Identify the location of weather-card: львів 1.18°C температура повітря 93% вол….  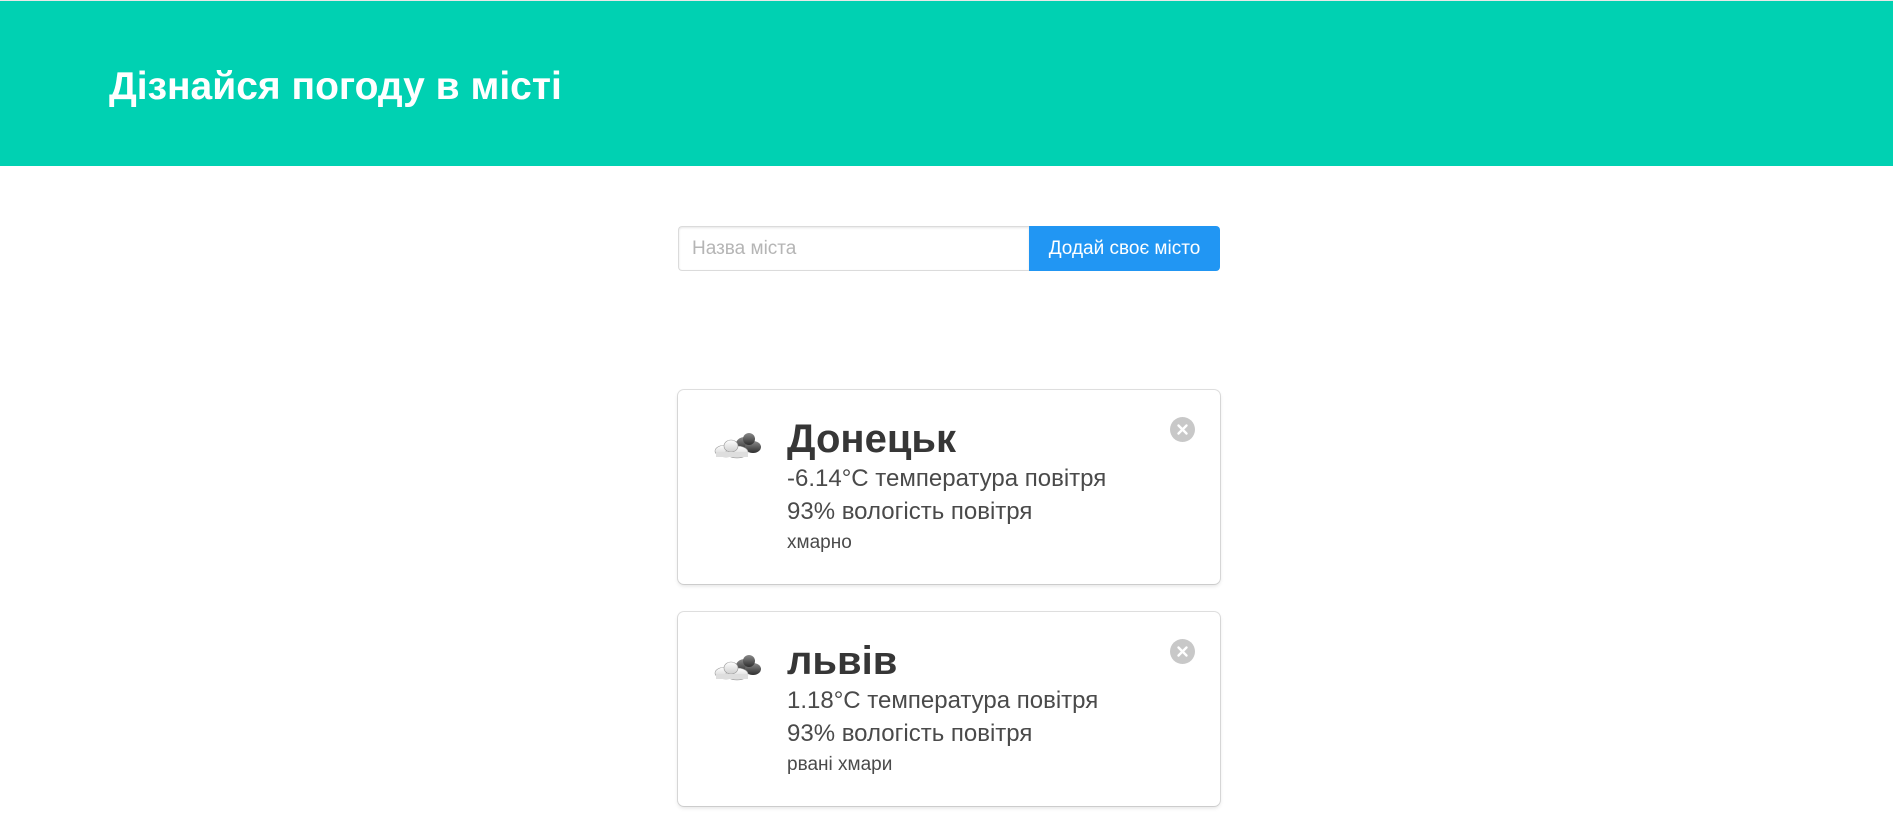
(949, 709).